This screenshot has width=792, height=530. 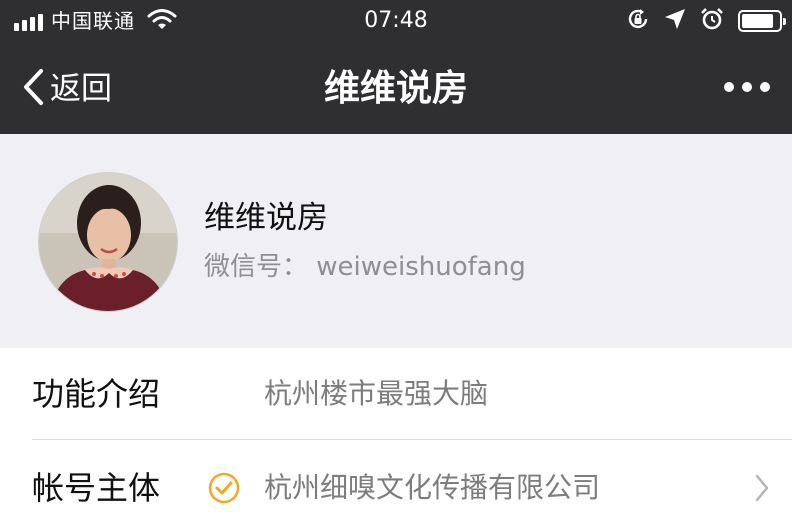 I want to click on avatar, so click(x=108, y=242).